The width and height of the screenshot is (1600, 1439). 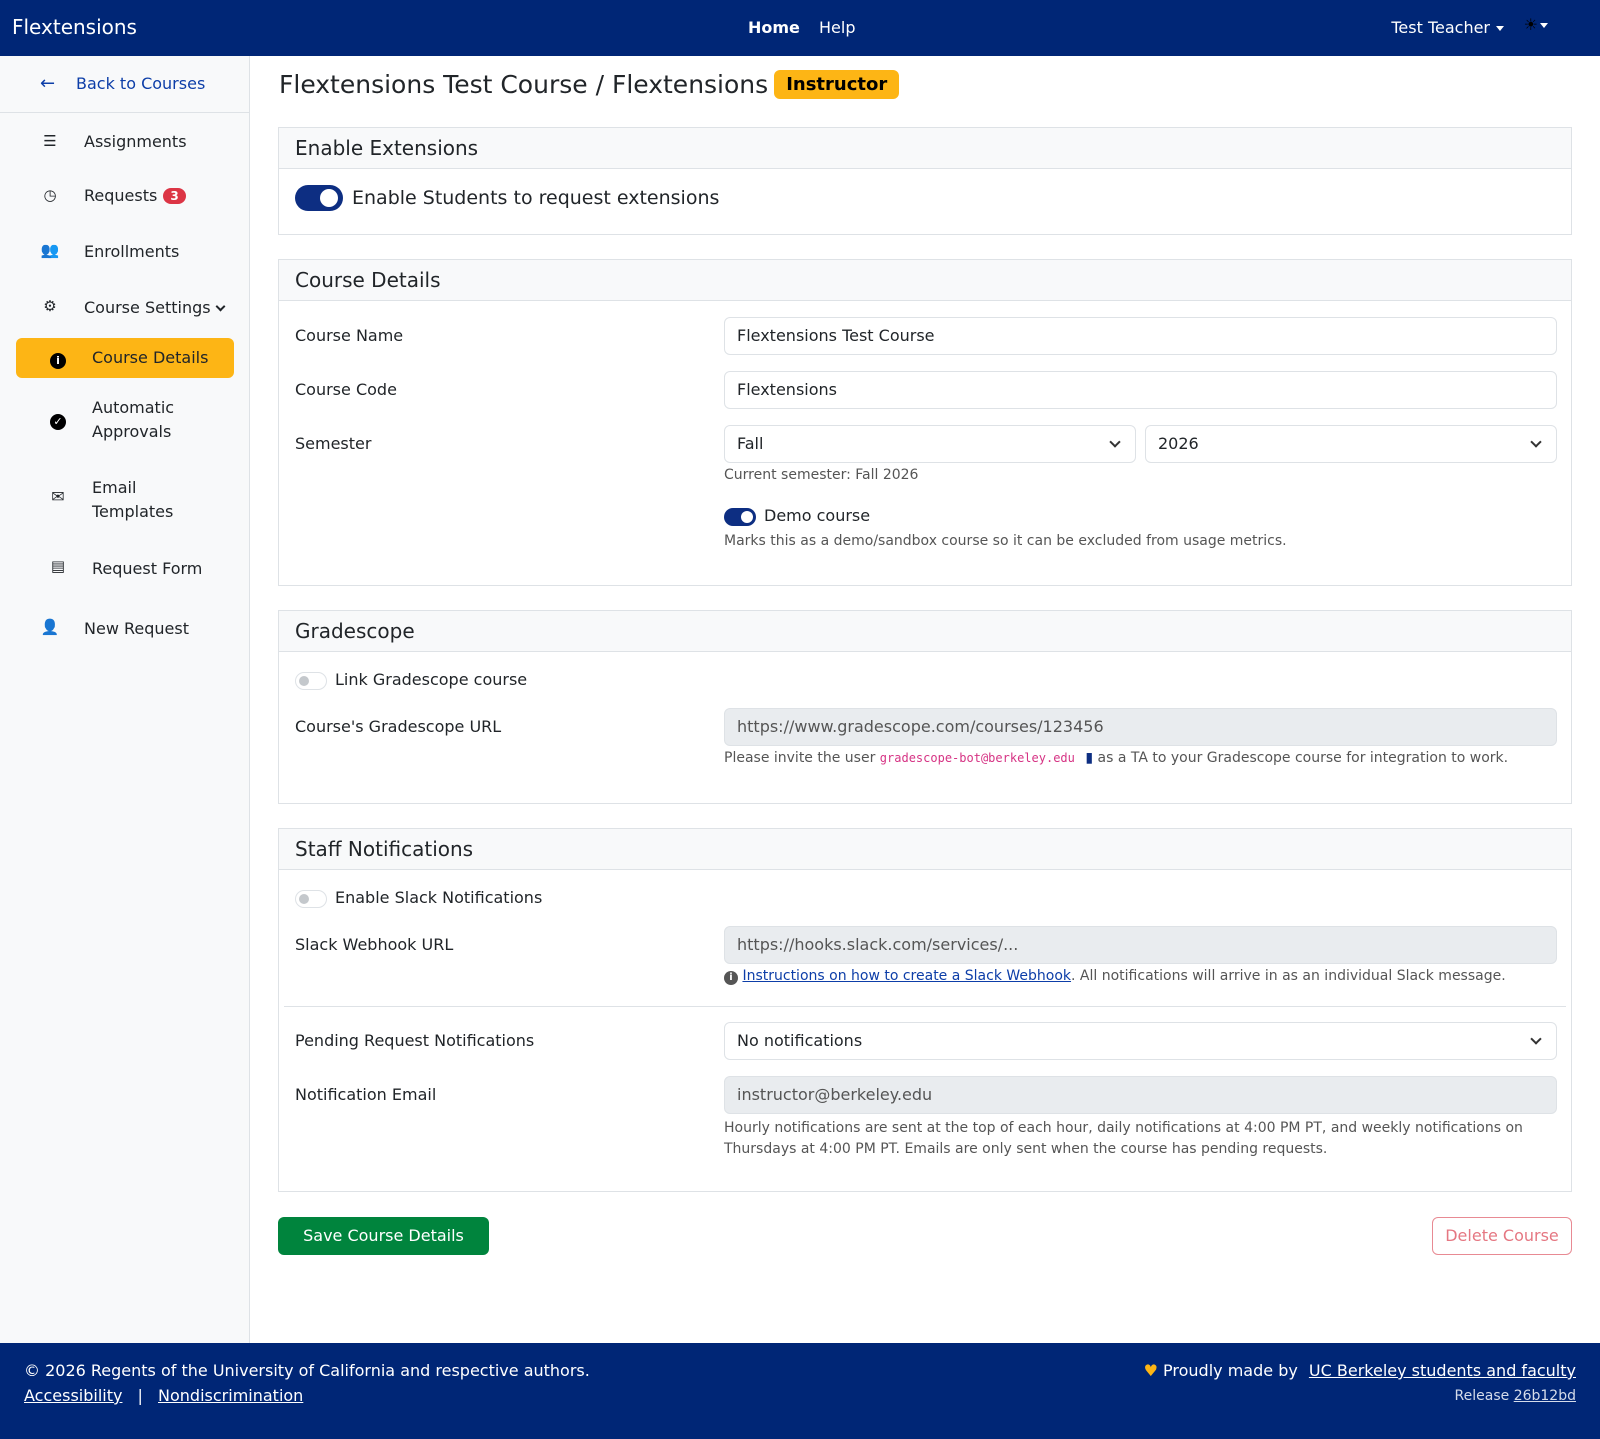 I want to click on sidebar-item-label: Automatic Approvals, so click(x=133, y=419).